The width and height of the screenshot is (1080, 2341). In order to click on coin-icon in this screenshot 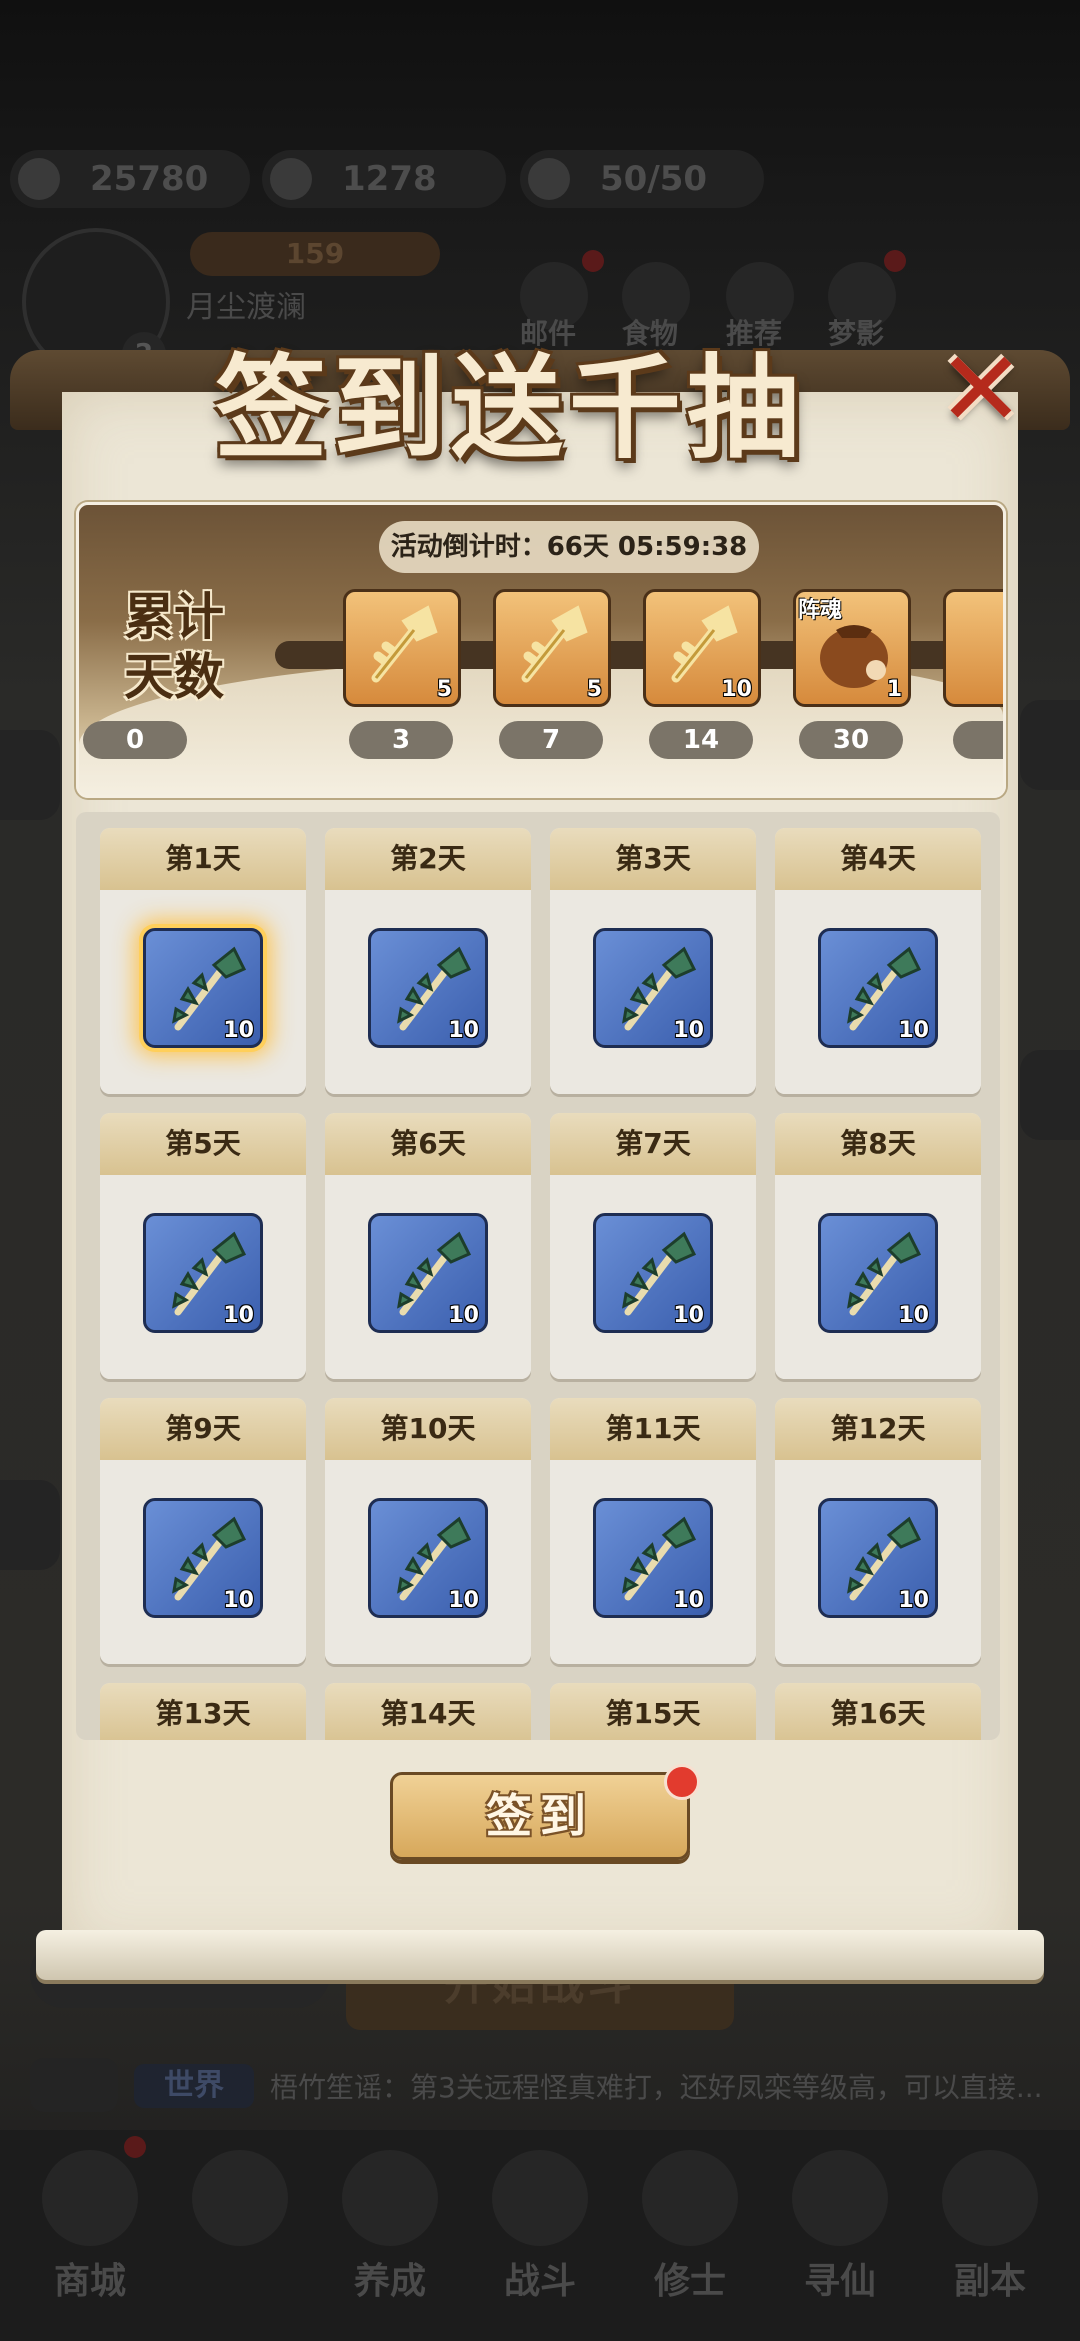, I will do `click(39, 179)`.